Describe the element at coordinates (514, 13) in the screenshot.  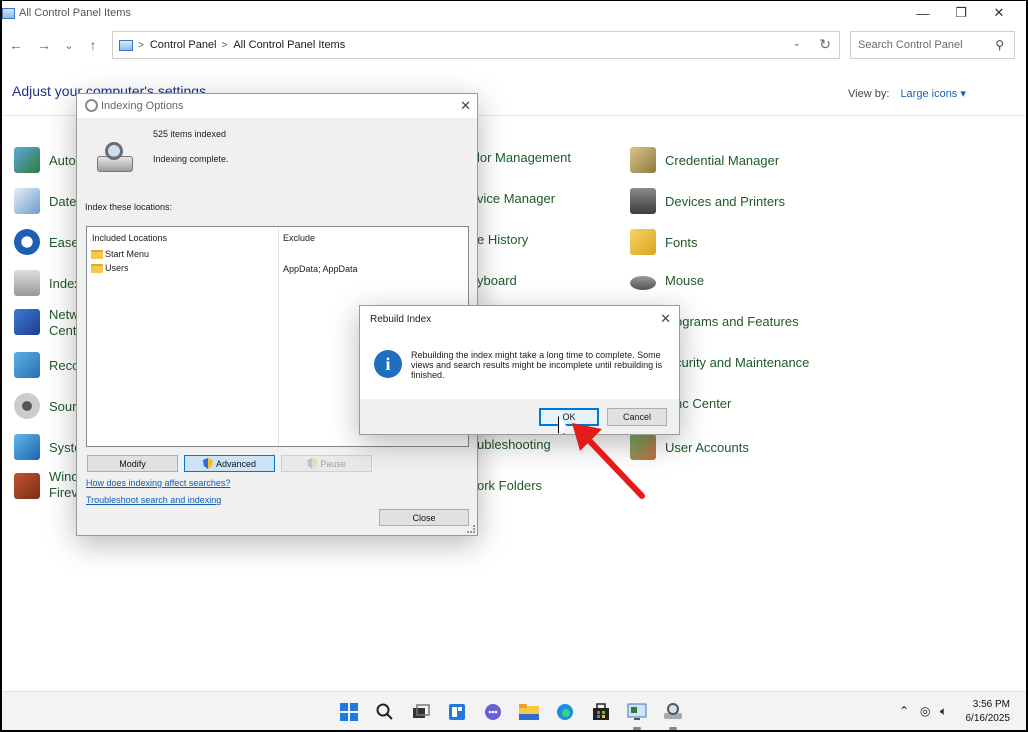
I see `title-bar: All Control Panel Items — ❐ ✕` at that location.